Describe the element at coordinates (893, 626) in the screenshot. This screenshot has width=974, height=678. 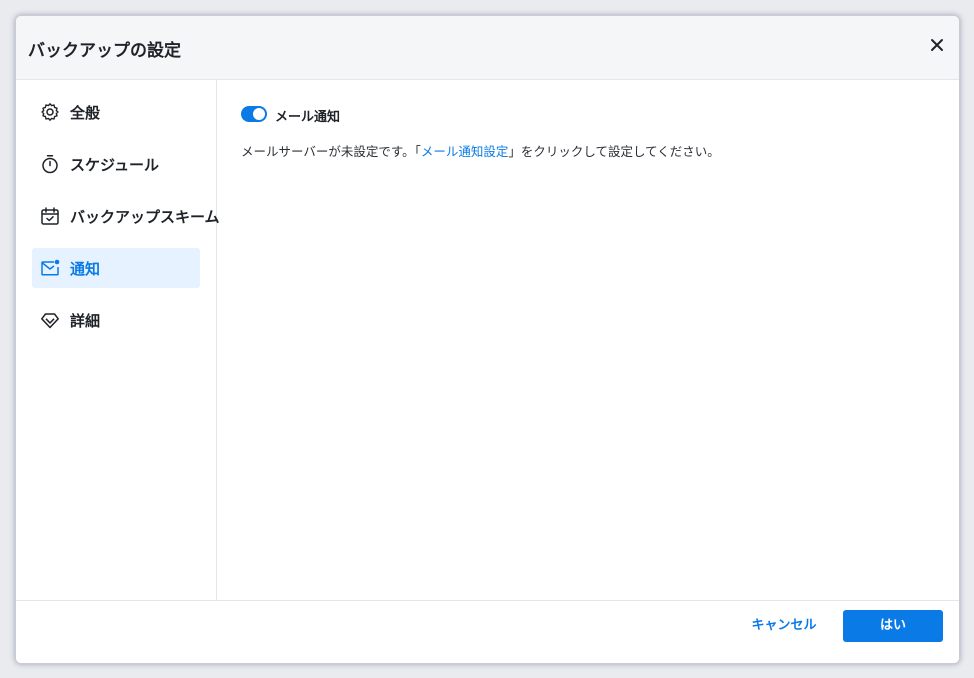
I see `ok-button: はい` at that location.